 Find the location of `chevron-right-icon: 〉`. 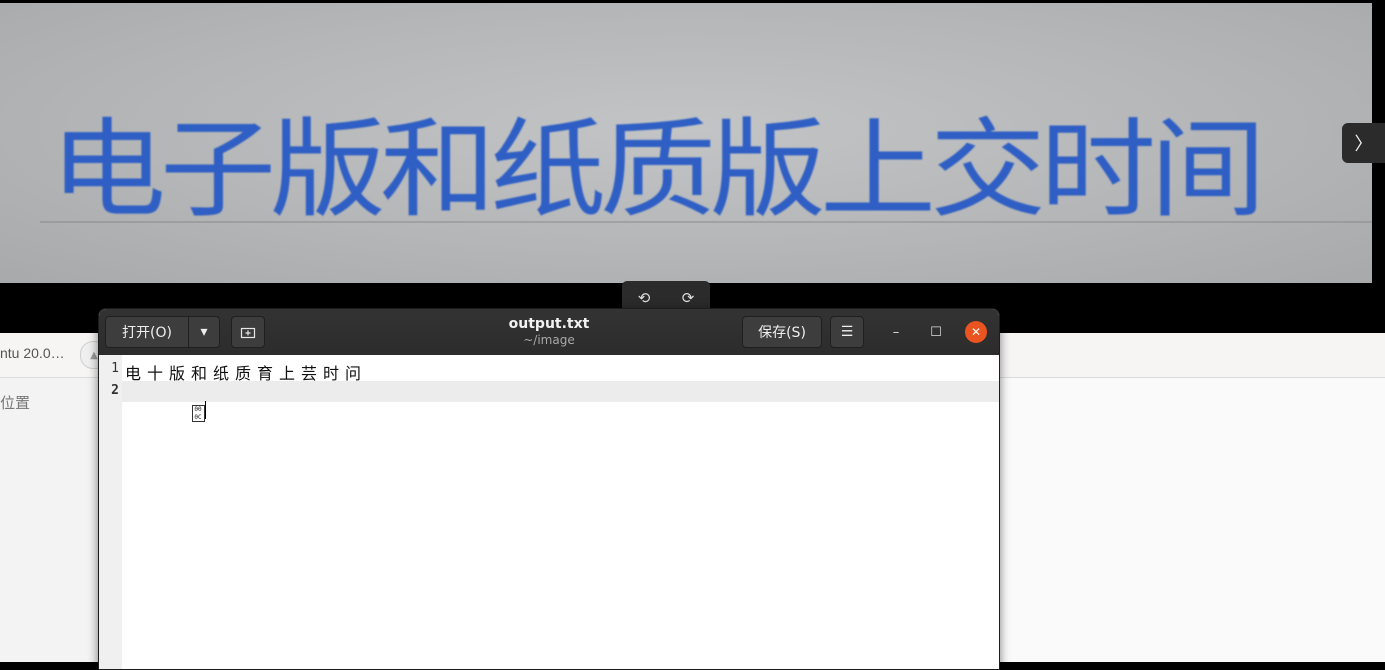

chevron-right-icon: 〉 is located at coordinates (1363, 144).